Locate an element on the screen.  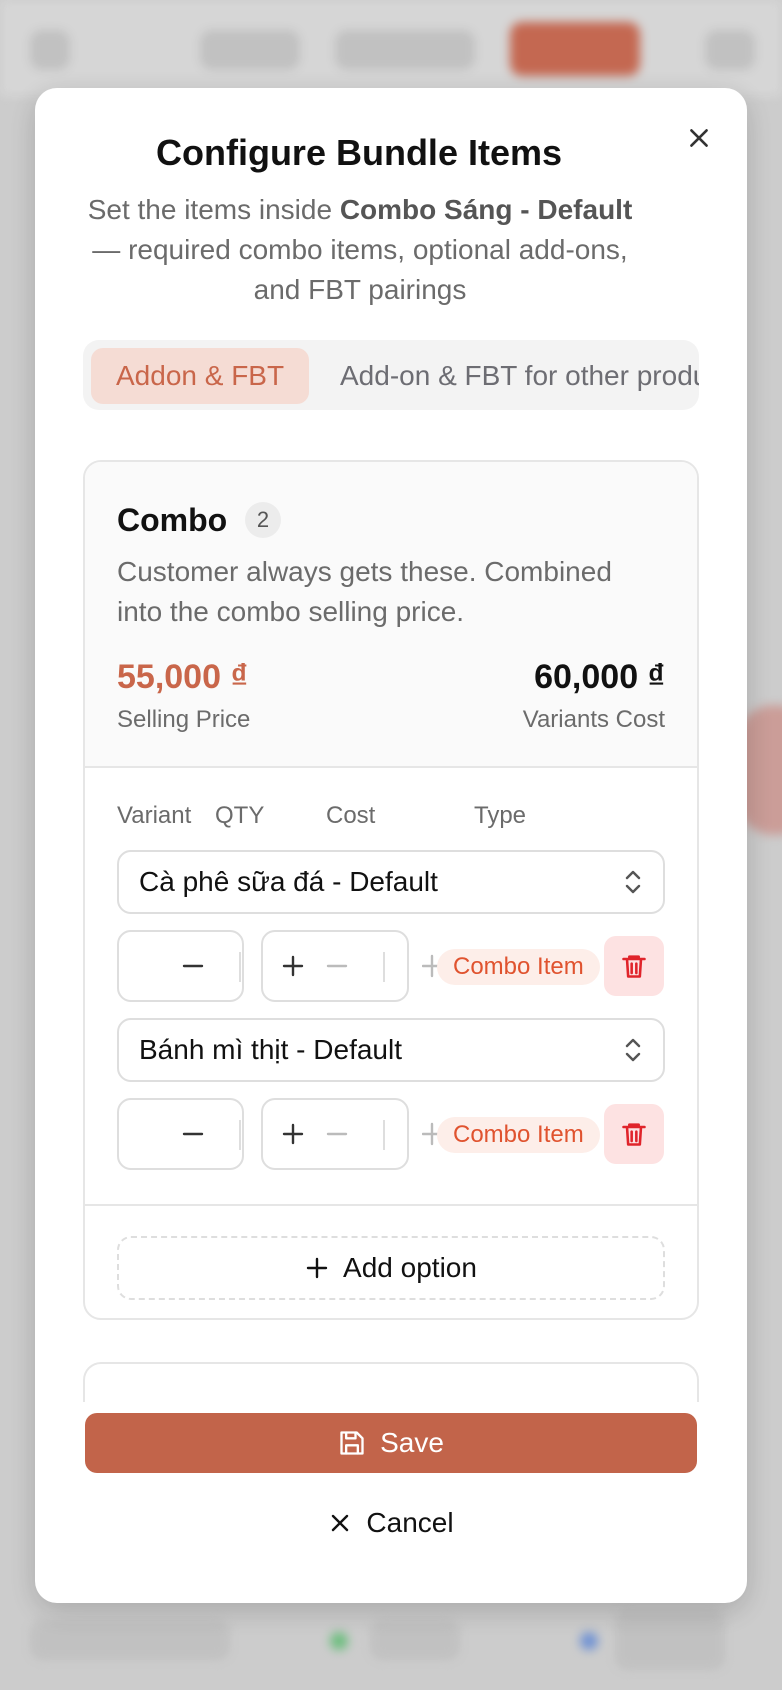
save-label: Save is located at coordinates (412, 1442).